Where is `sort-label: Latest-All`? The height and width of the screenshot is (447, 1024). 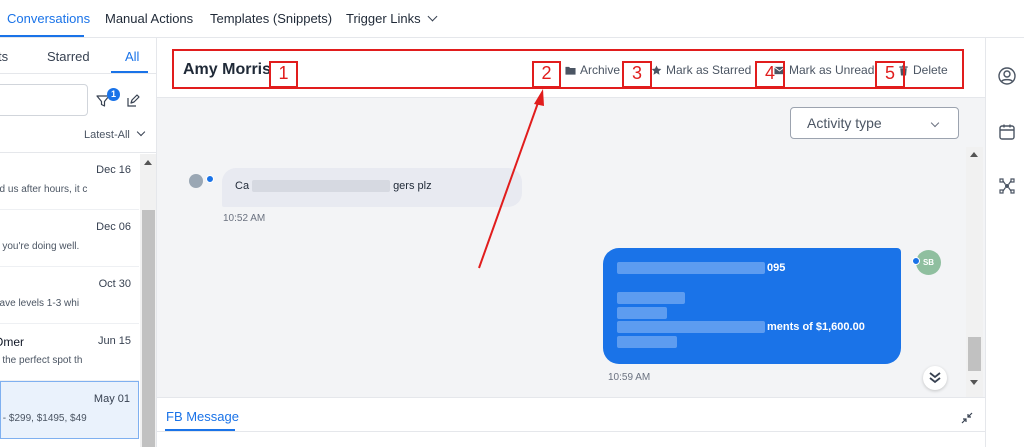 sort-label: Latest-All is located at coordinates (107, 135).